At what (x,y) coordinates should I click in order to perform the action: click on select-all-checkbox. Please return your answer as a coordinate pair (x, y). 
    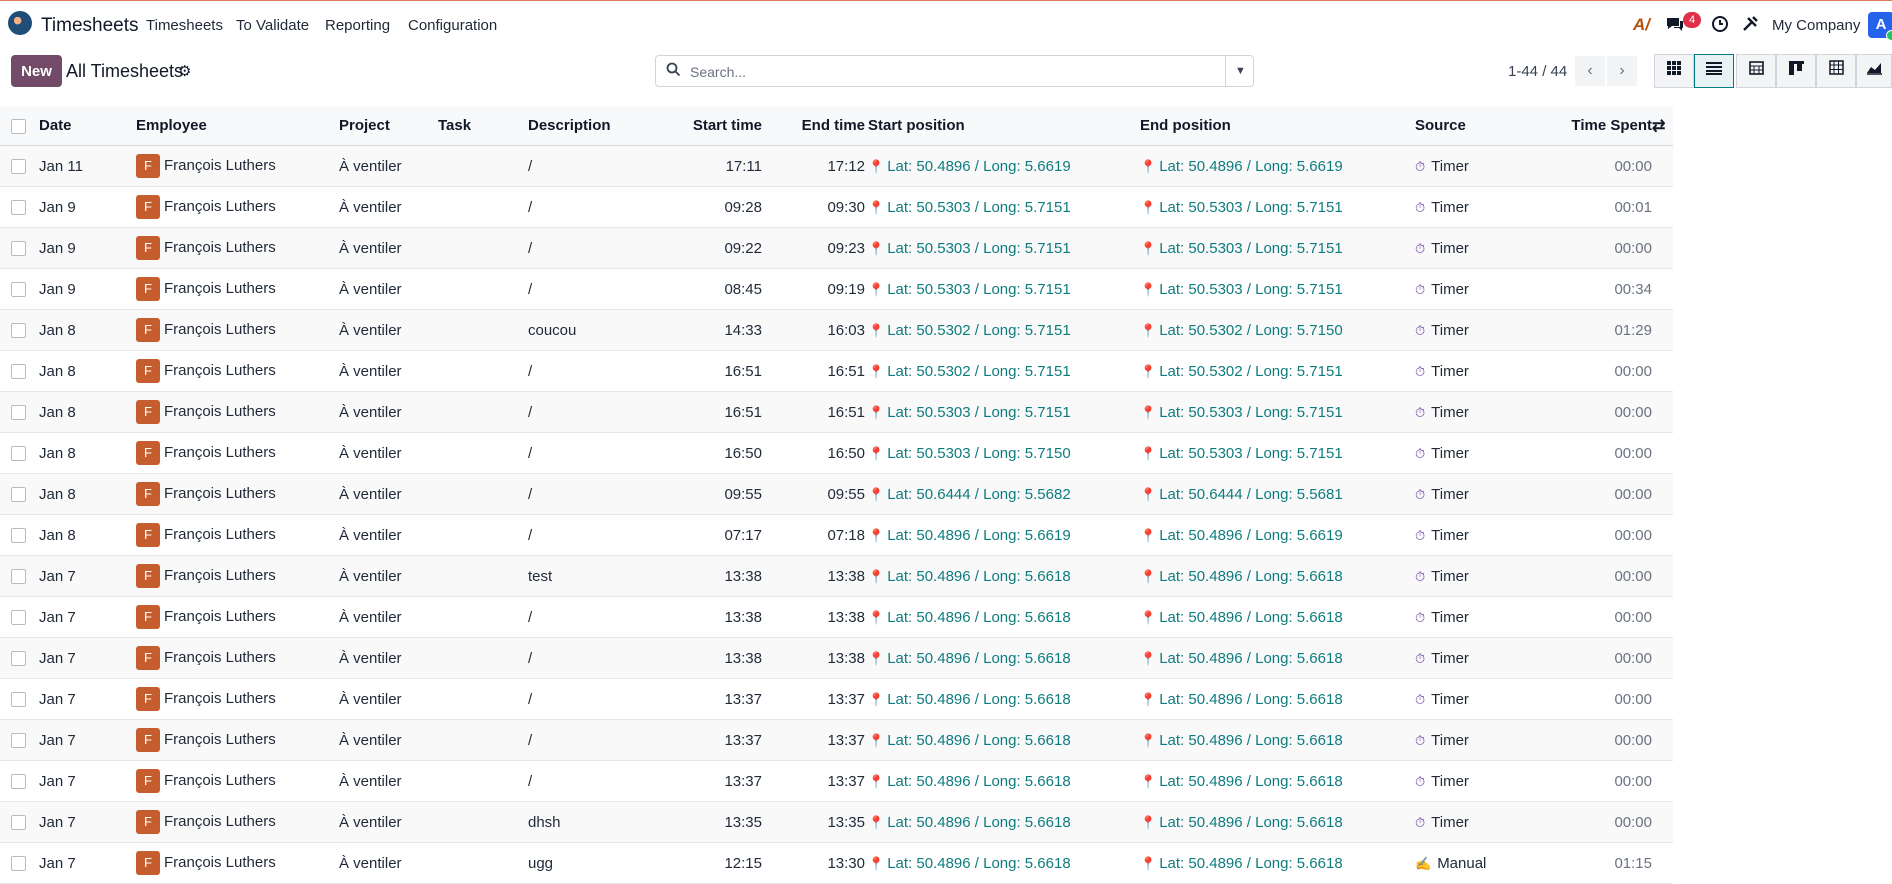
    Looking at the image, I should click on (18, 126).